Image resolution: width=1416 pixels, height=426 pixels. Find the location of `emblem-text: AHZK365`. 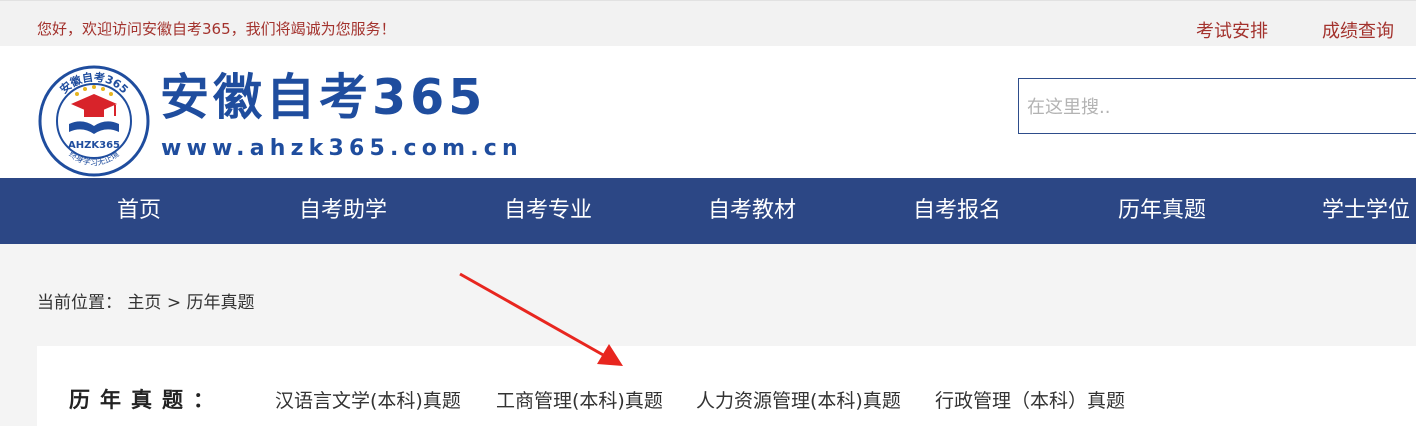

emblem-text: AHZK365 is located at coordinates (94, 145).